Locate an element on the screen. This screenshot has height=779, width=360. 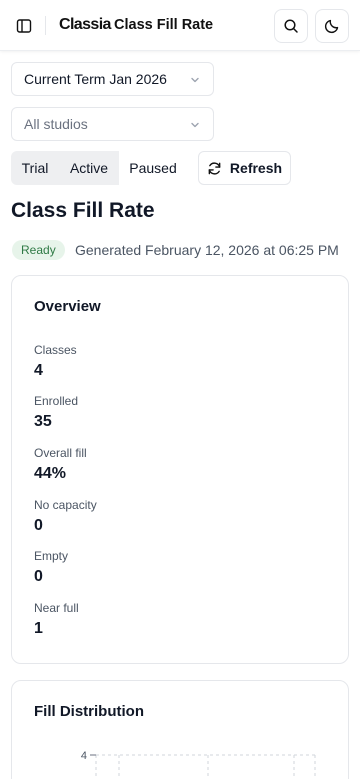
generated-timestamp: Generated February 12, 2026 at 06:25 PM is located at coordinates (207, 250).